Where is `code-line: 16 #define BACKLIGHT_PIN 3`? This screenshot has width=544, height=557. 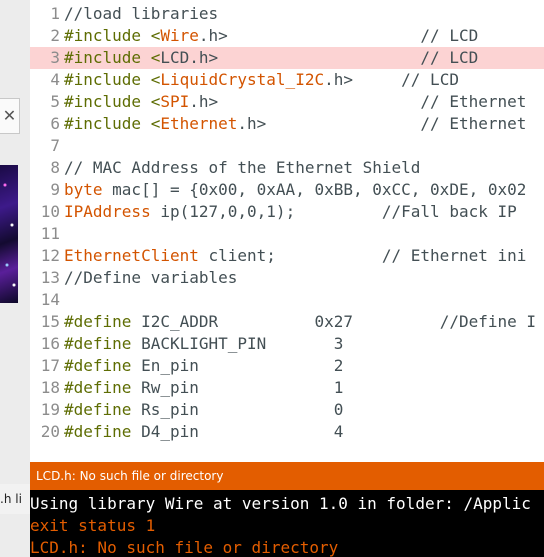
code-line: 16 #define BACKLIGHT_PIN 3 is located at coordinates (287, 344).